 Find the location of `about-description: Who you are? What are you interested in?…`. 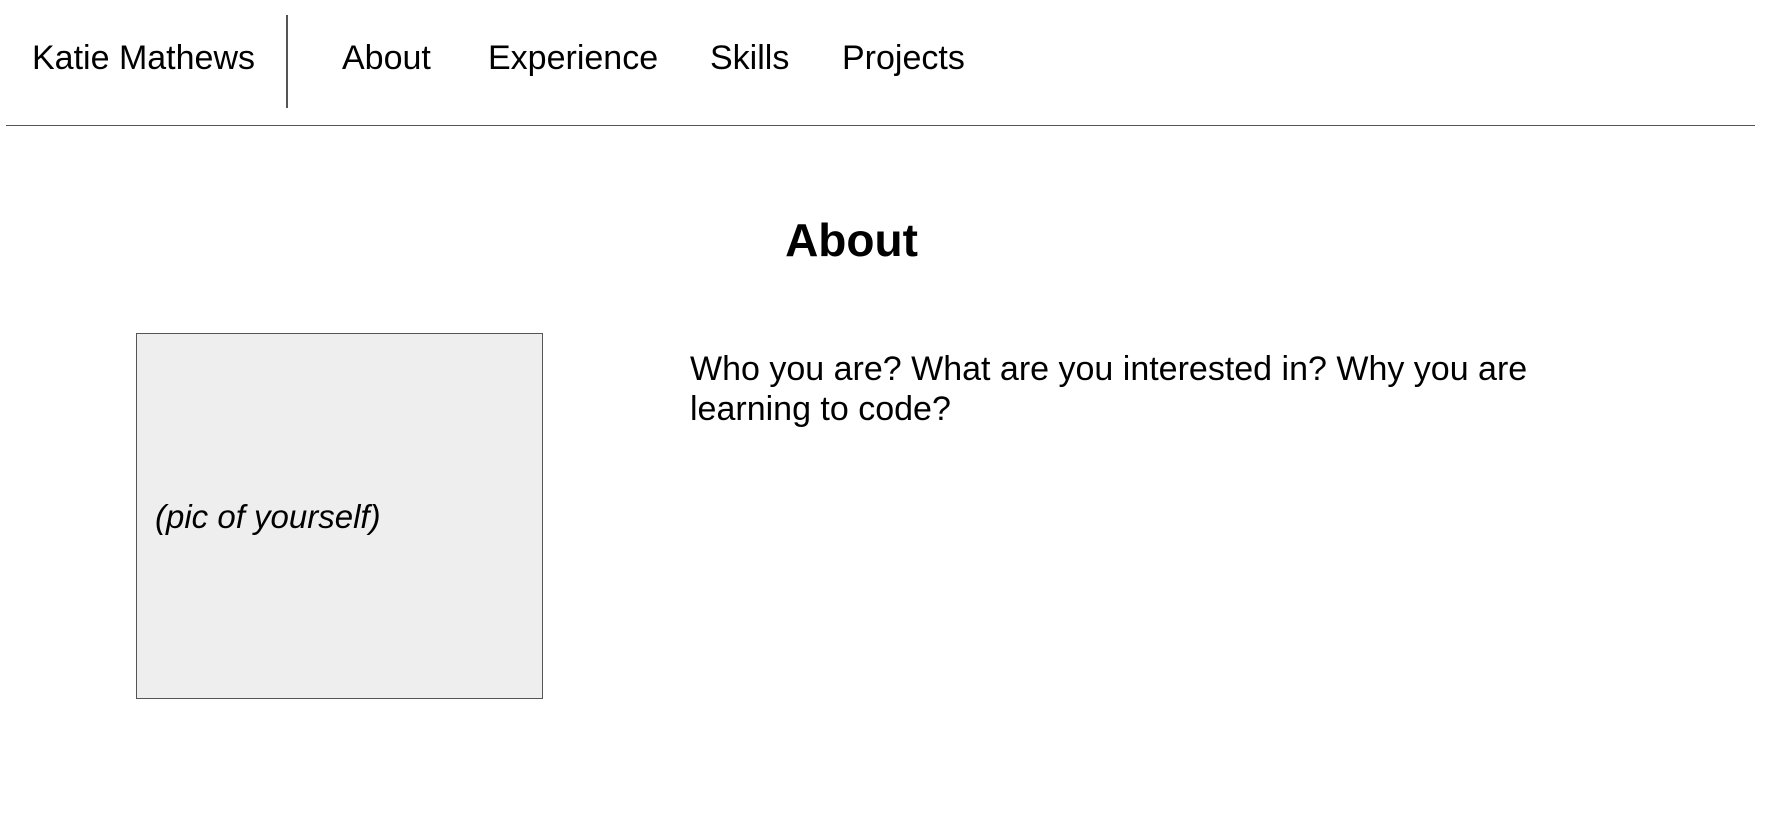

about-description: Who you are? What are you interested in?… is located at coordinates (1109, 389).